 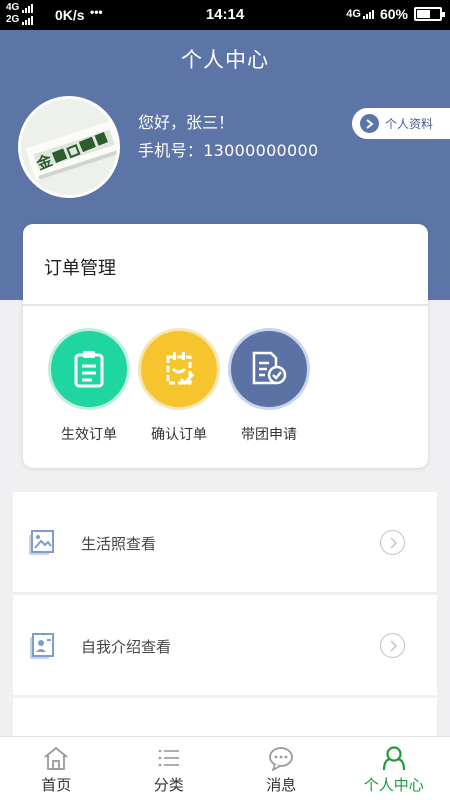 What do you see at coordinates (225, 305) in the screenshot?
I see `divider` at bounding box center [225, 305].